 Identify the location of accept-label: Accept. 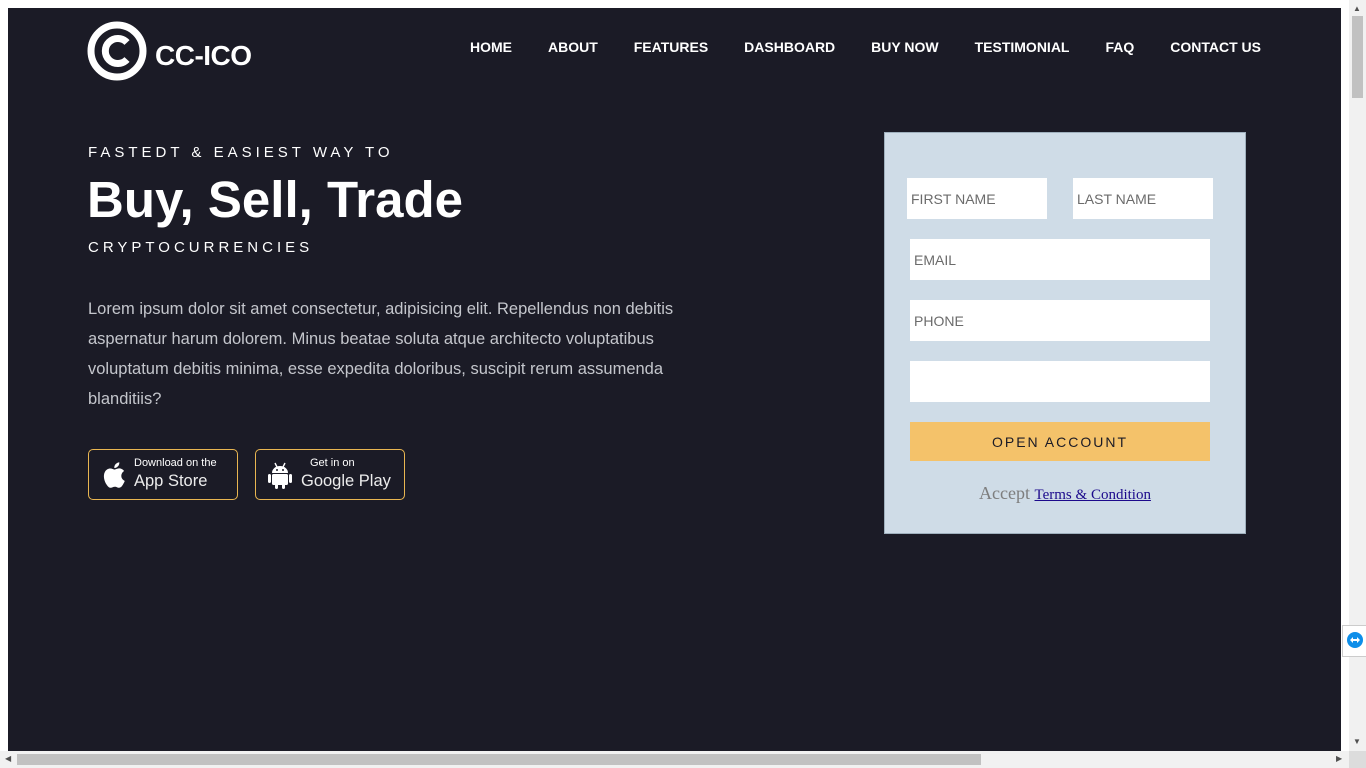
(1004, 493).